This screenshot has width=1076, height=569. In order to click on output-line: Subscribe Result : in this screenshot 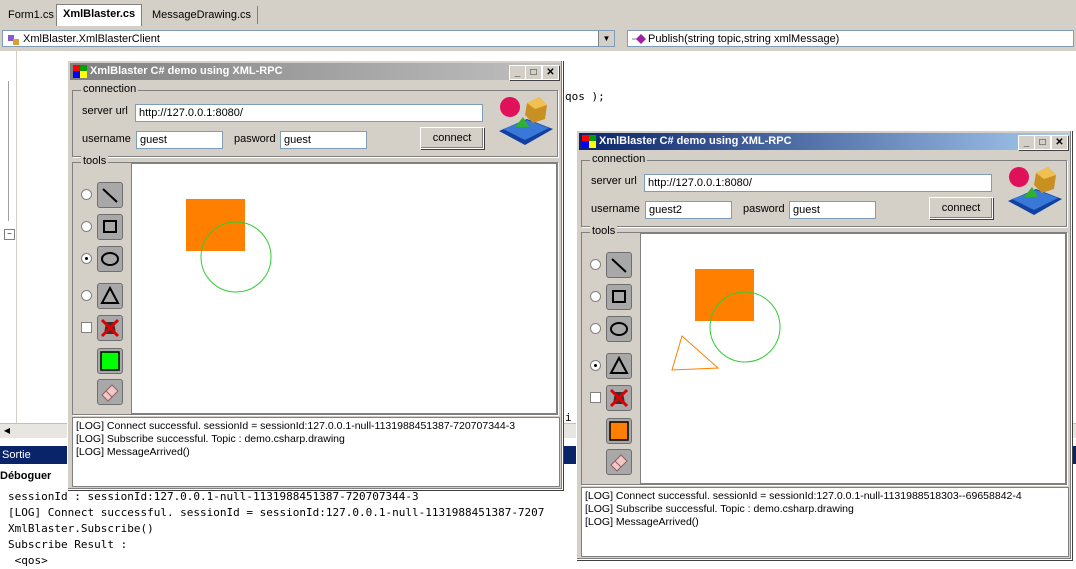, I will do `click(68, 544)`.